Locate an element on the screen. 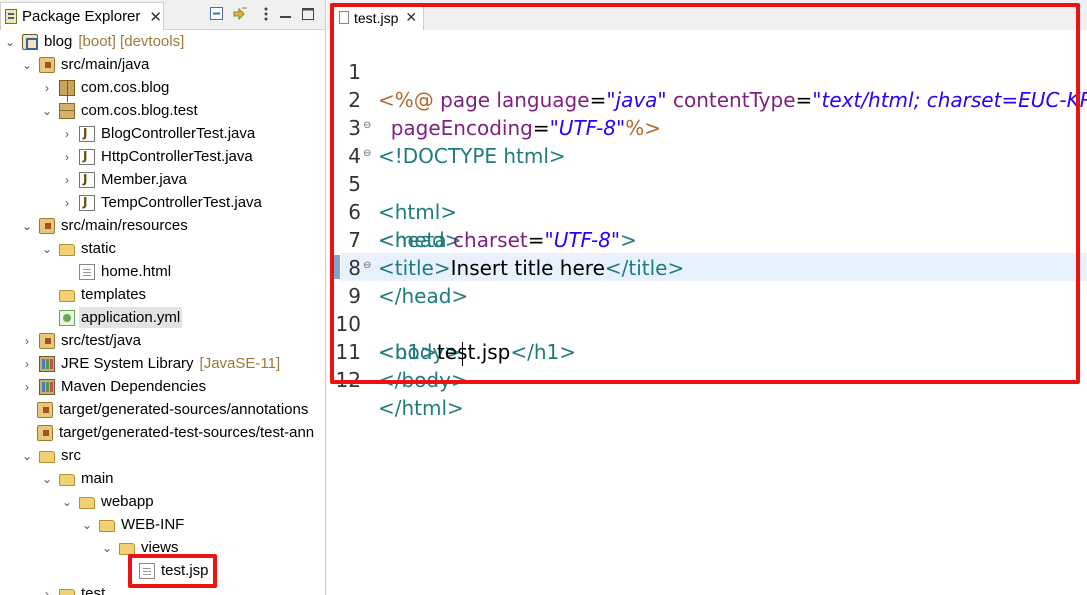 The image size is (1087, 595). code-line-current: 9 ⊖ <body> is located at coordinates (707, 310).